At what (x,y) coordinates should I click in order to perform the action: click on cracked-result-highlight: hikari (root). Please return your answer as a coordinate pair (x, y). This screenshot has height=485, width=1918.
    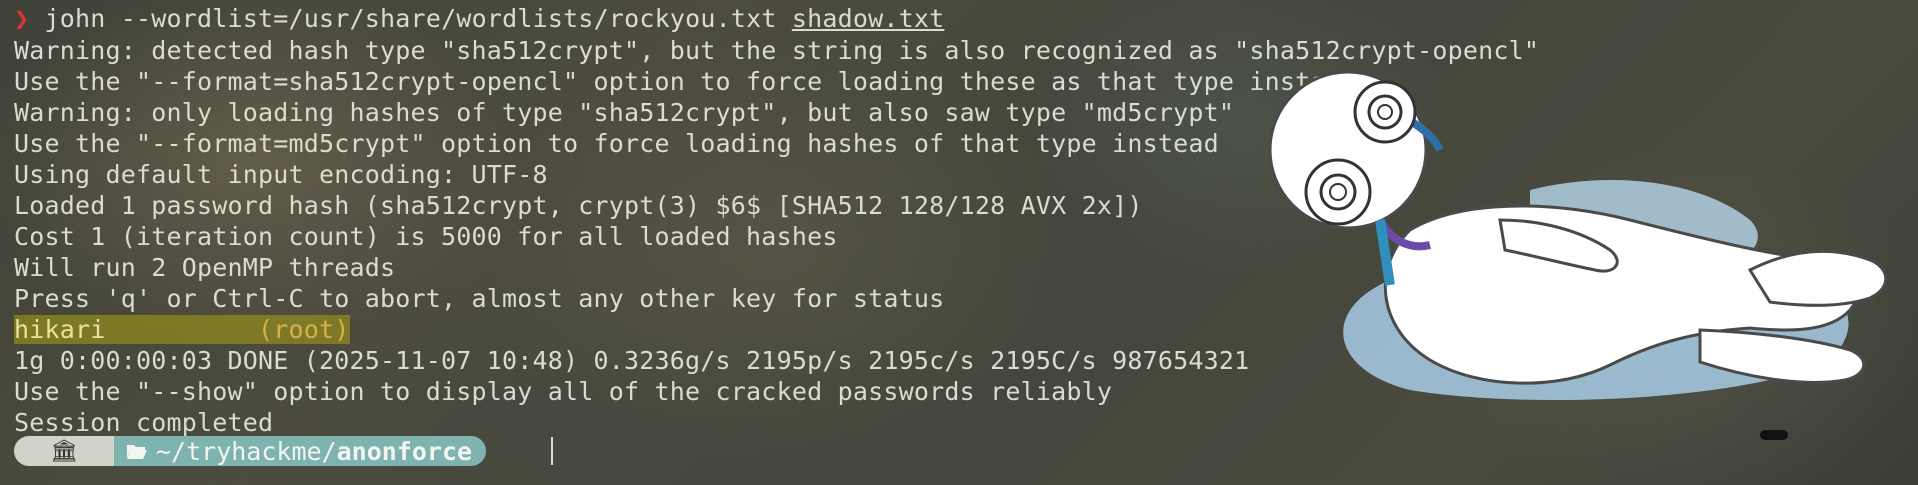
    Looking at the image, I should click on (182, 329).